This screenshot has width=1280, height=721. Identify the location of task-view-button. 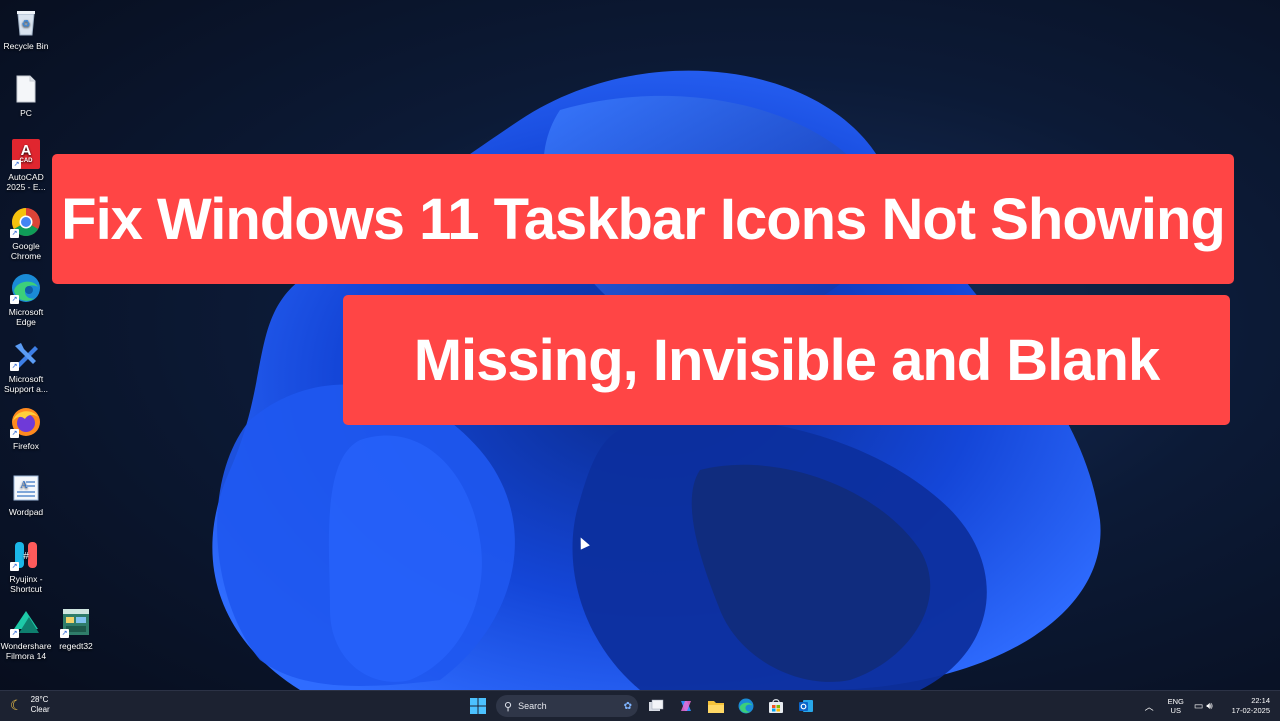
(656, 706).